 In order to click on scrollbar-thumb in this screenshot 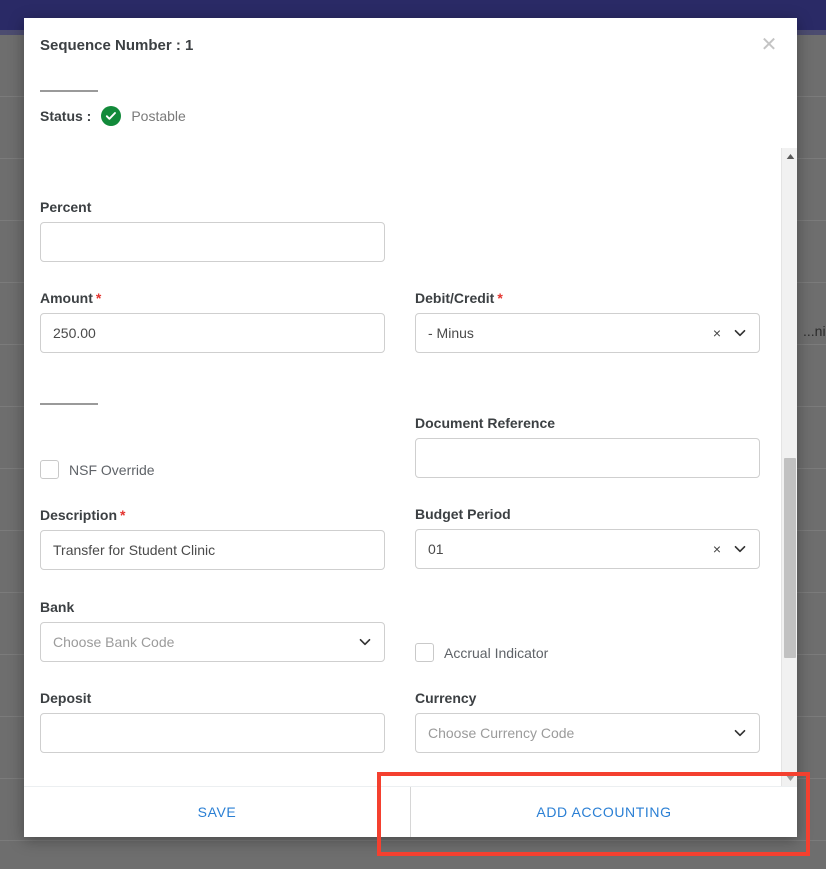, I will do `click(790, 558)`.